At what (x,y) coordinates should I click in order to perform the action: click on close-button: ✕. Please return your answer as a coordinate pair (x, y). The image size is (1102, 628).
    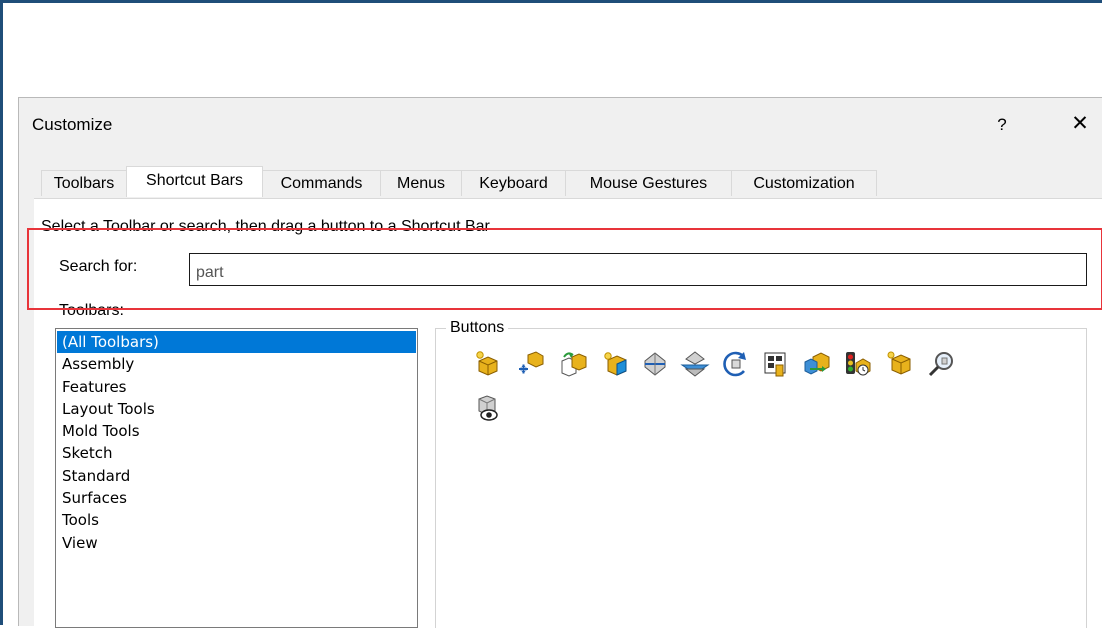
    Looking at the image, I should click on (1080, 124).